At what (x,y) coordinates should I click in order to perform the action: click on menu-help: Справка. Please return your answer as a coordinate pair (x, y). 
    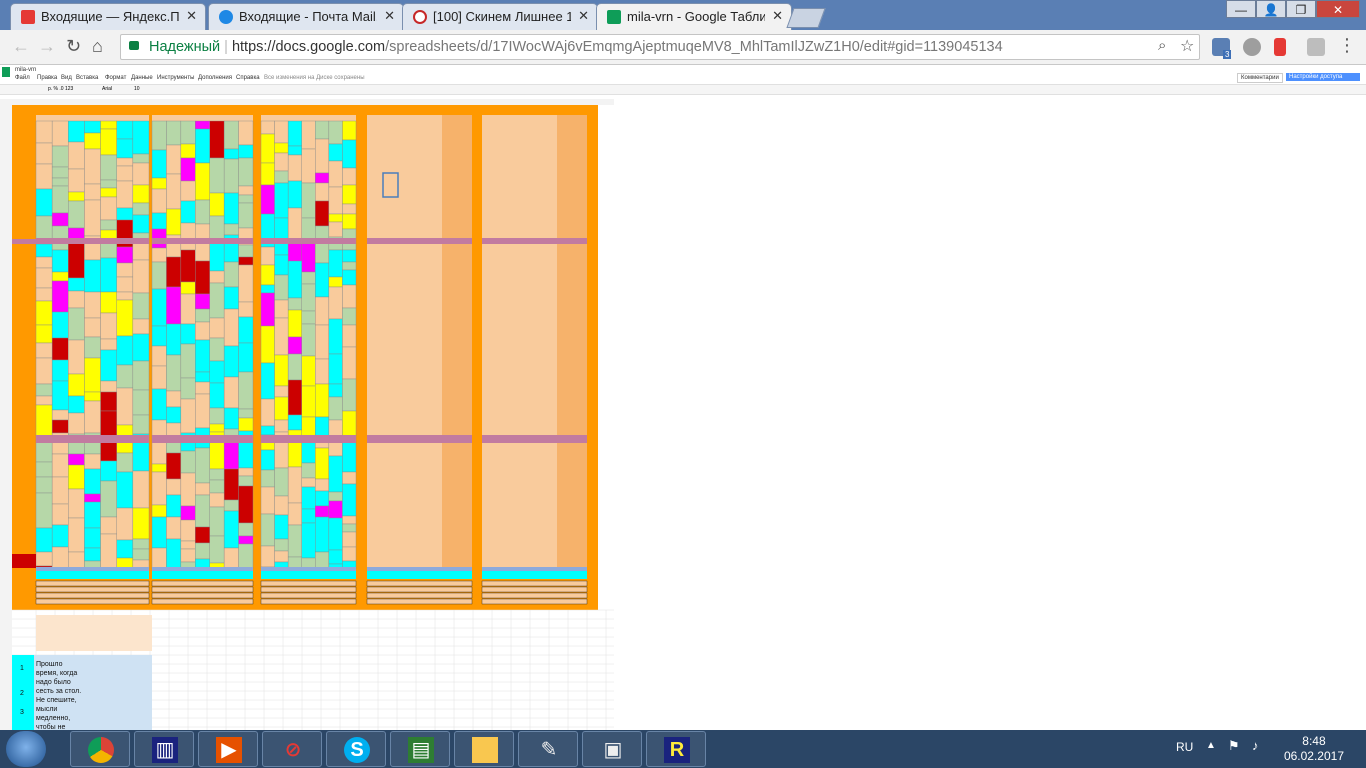
    Looking at the image, I should click on (248, 78).